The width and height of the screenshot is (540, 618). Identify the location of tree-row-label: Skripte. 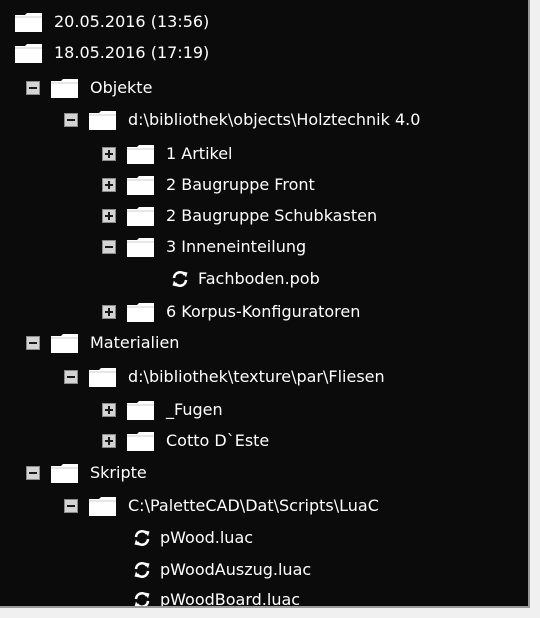
(118, 472).